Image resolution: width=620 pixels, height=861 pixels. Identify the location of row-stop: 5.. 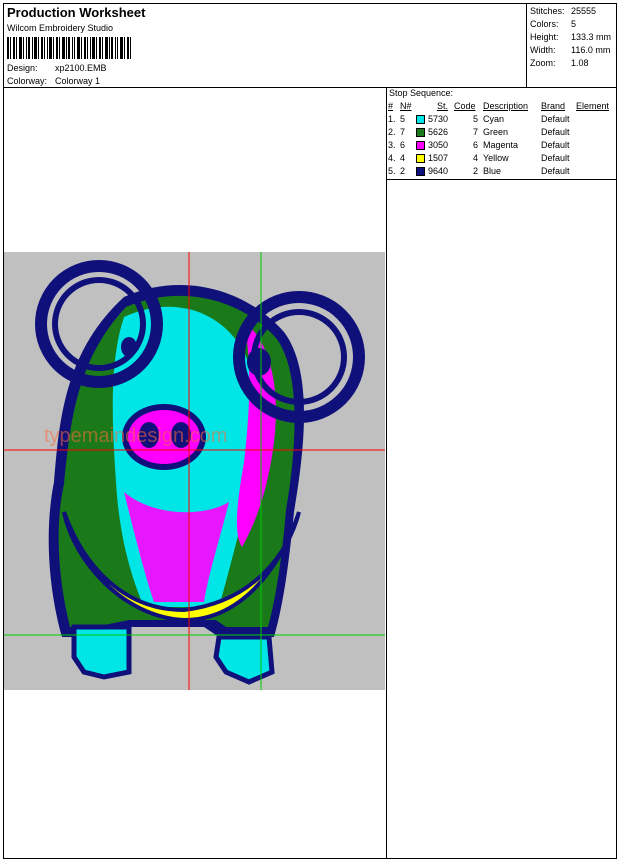
(392, 171).